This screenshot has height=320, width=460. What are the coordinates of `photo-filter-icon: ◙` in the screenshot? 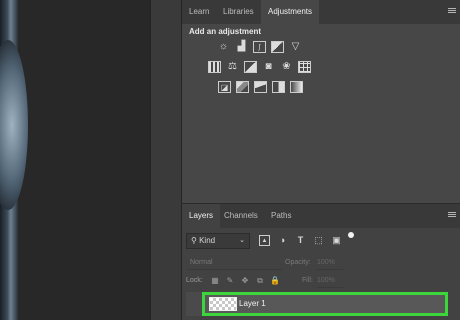 It's located at (268, 67).